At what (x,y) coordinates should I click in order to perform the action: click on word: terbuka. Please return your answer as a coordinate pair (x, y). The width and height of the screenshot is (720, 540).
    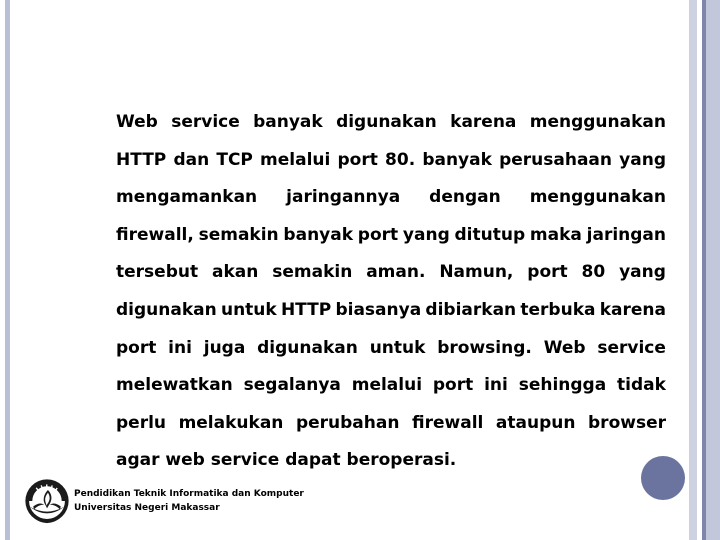
    Looking at the image, I should click on (558, 309).